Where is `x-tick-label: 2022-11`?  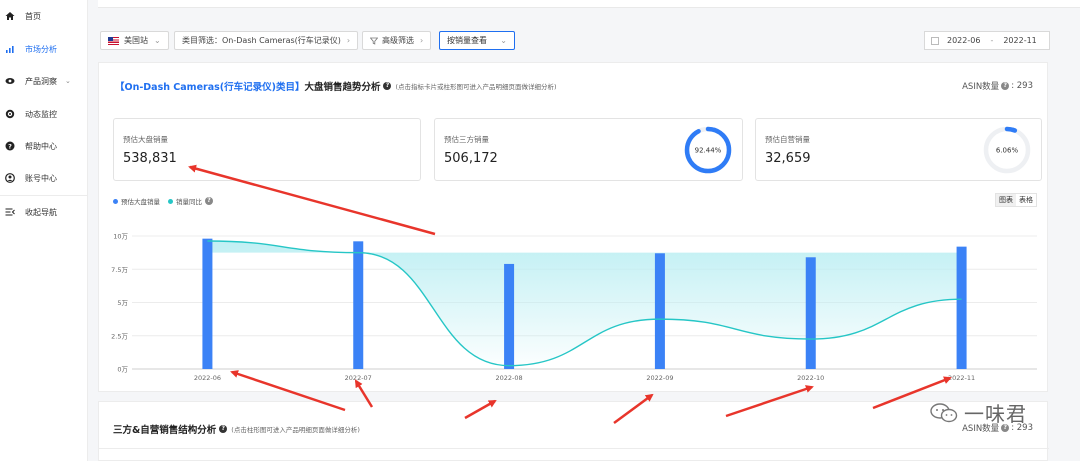 x-tick-label: 2022-11 is located at coordinates (961, 378).